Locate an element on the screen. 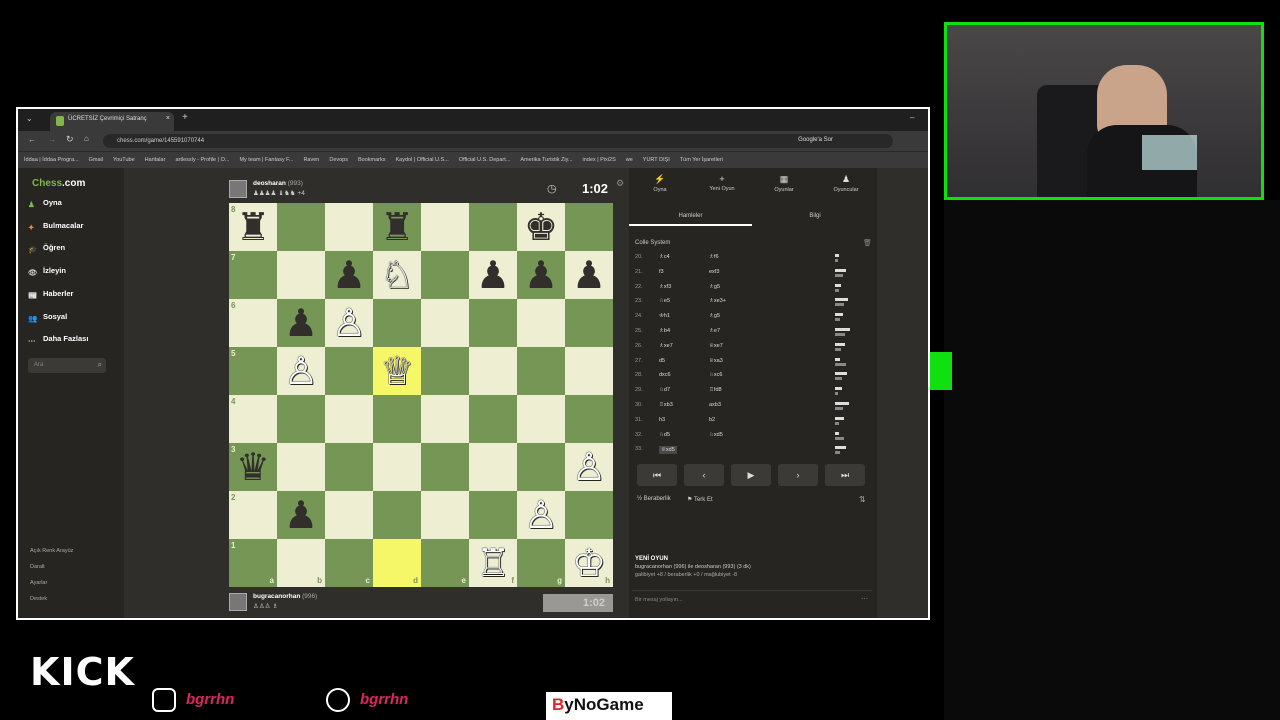 This screenshot has width=1280, height=720. move-black: ♗g5 is located at coordinates (714, 316).